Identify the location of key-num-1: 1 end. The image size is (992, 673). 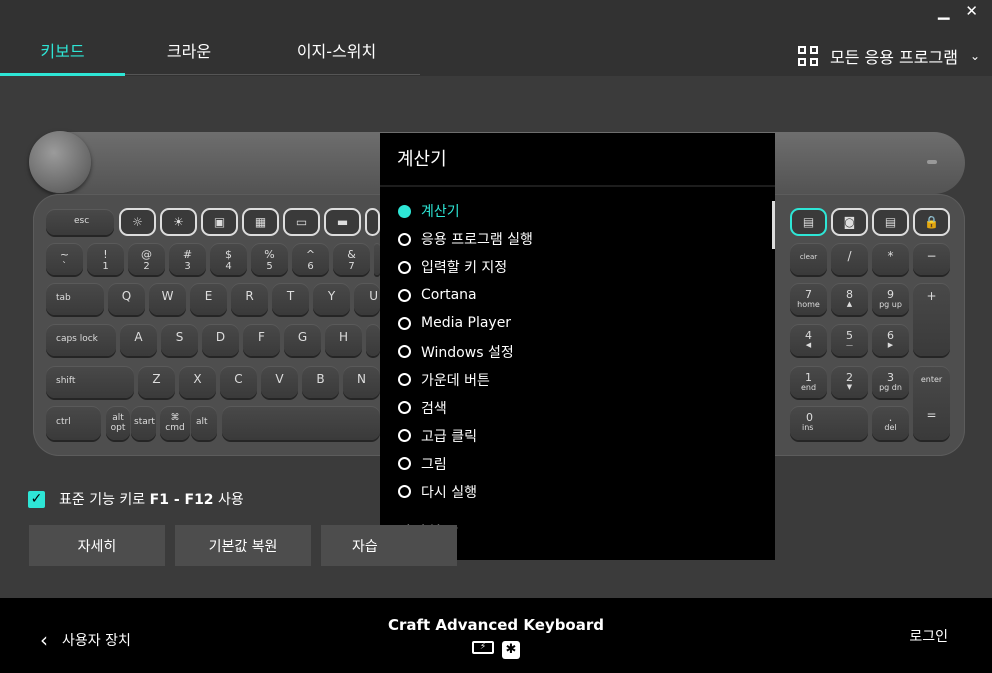
(808, 382).